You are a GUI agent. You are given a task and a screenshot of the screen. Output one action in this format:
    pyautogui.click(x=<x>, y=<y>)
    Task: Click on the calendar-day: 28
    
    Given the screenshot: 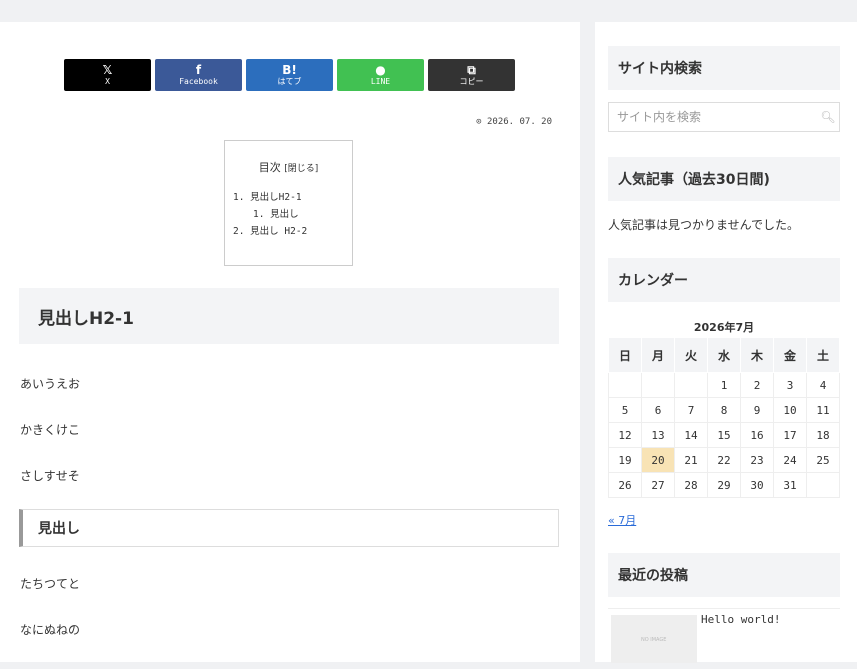 What is the action you would take?
    pyautogui.click(x=691, y=485)
    